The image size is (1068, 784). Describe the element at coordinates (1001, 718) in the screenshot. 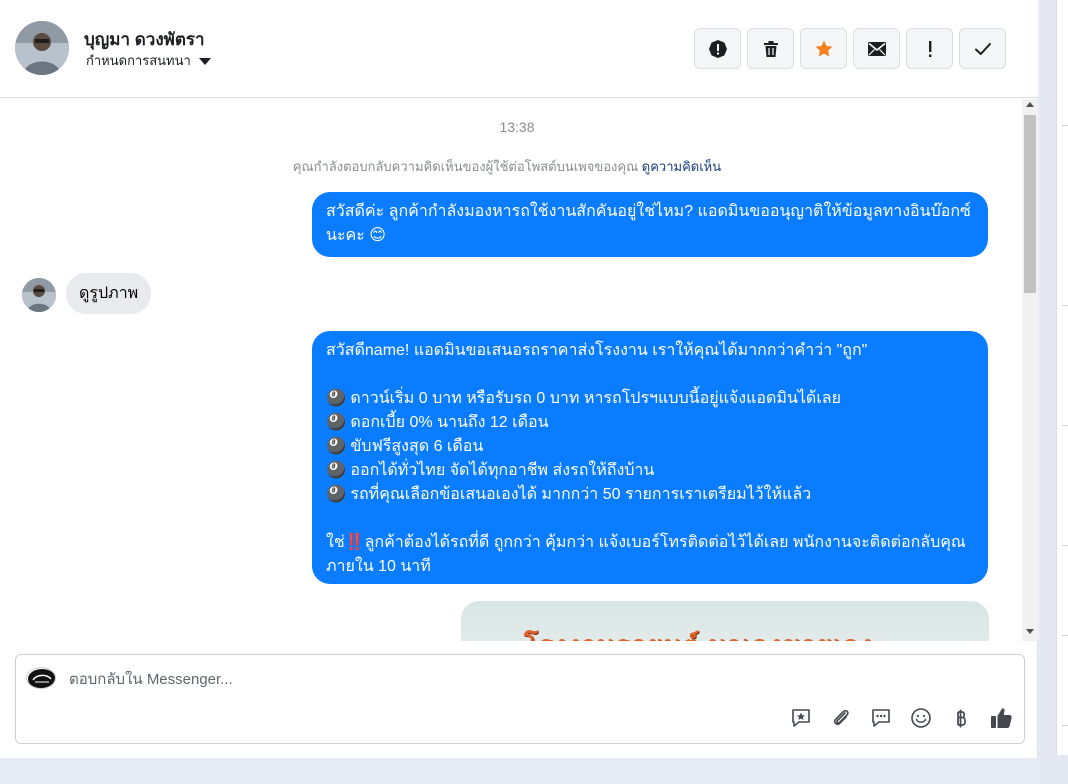

I see `thumbs-up-icon` at that location.